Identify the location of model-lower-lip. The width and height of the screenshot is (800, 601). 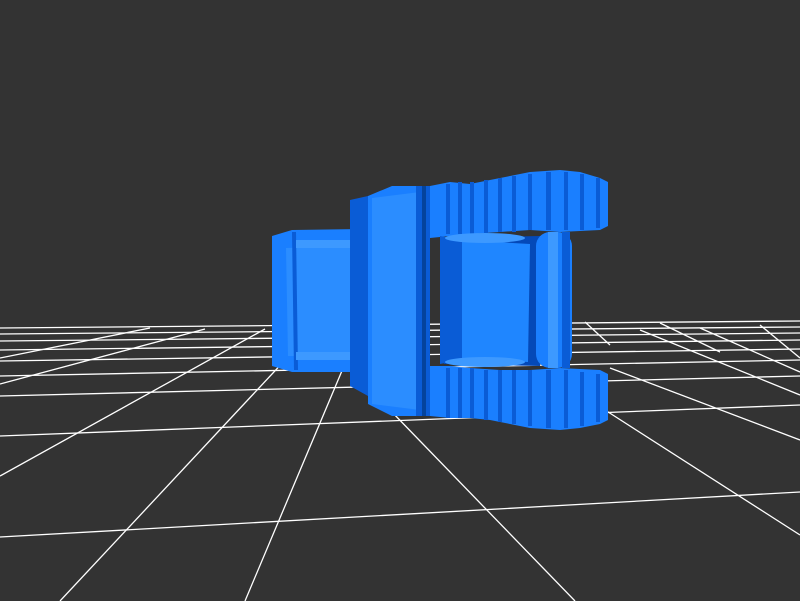
(485, 362).